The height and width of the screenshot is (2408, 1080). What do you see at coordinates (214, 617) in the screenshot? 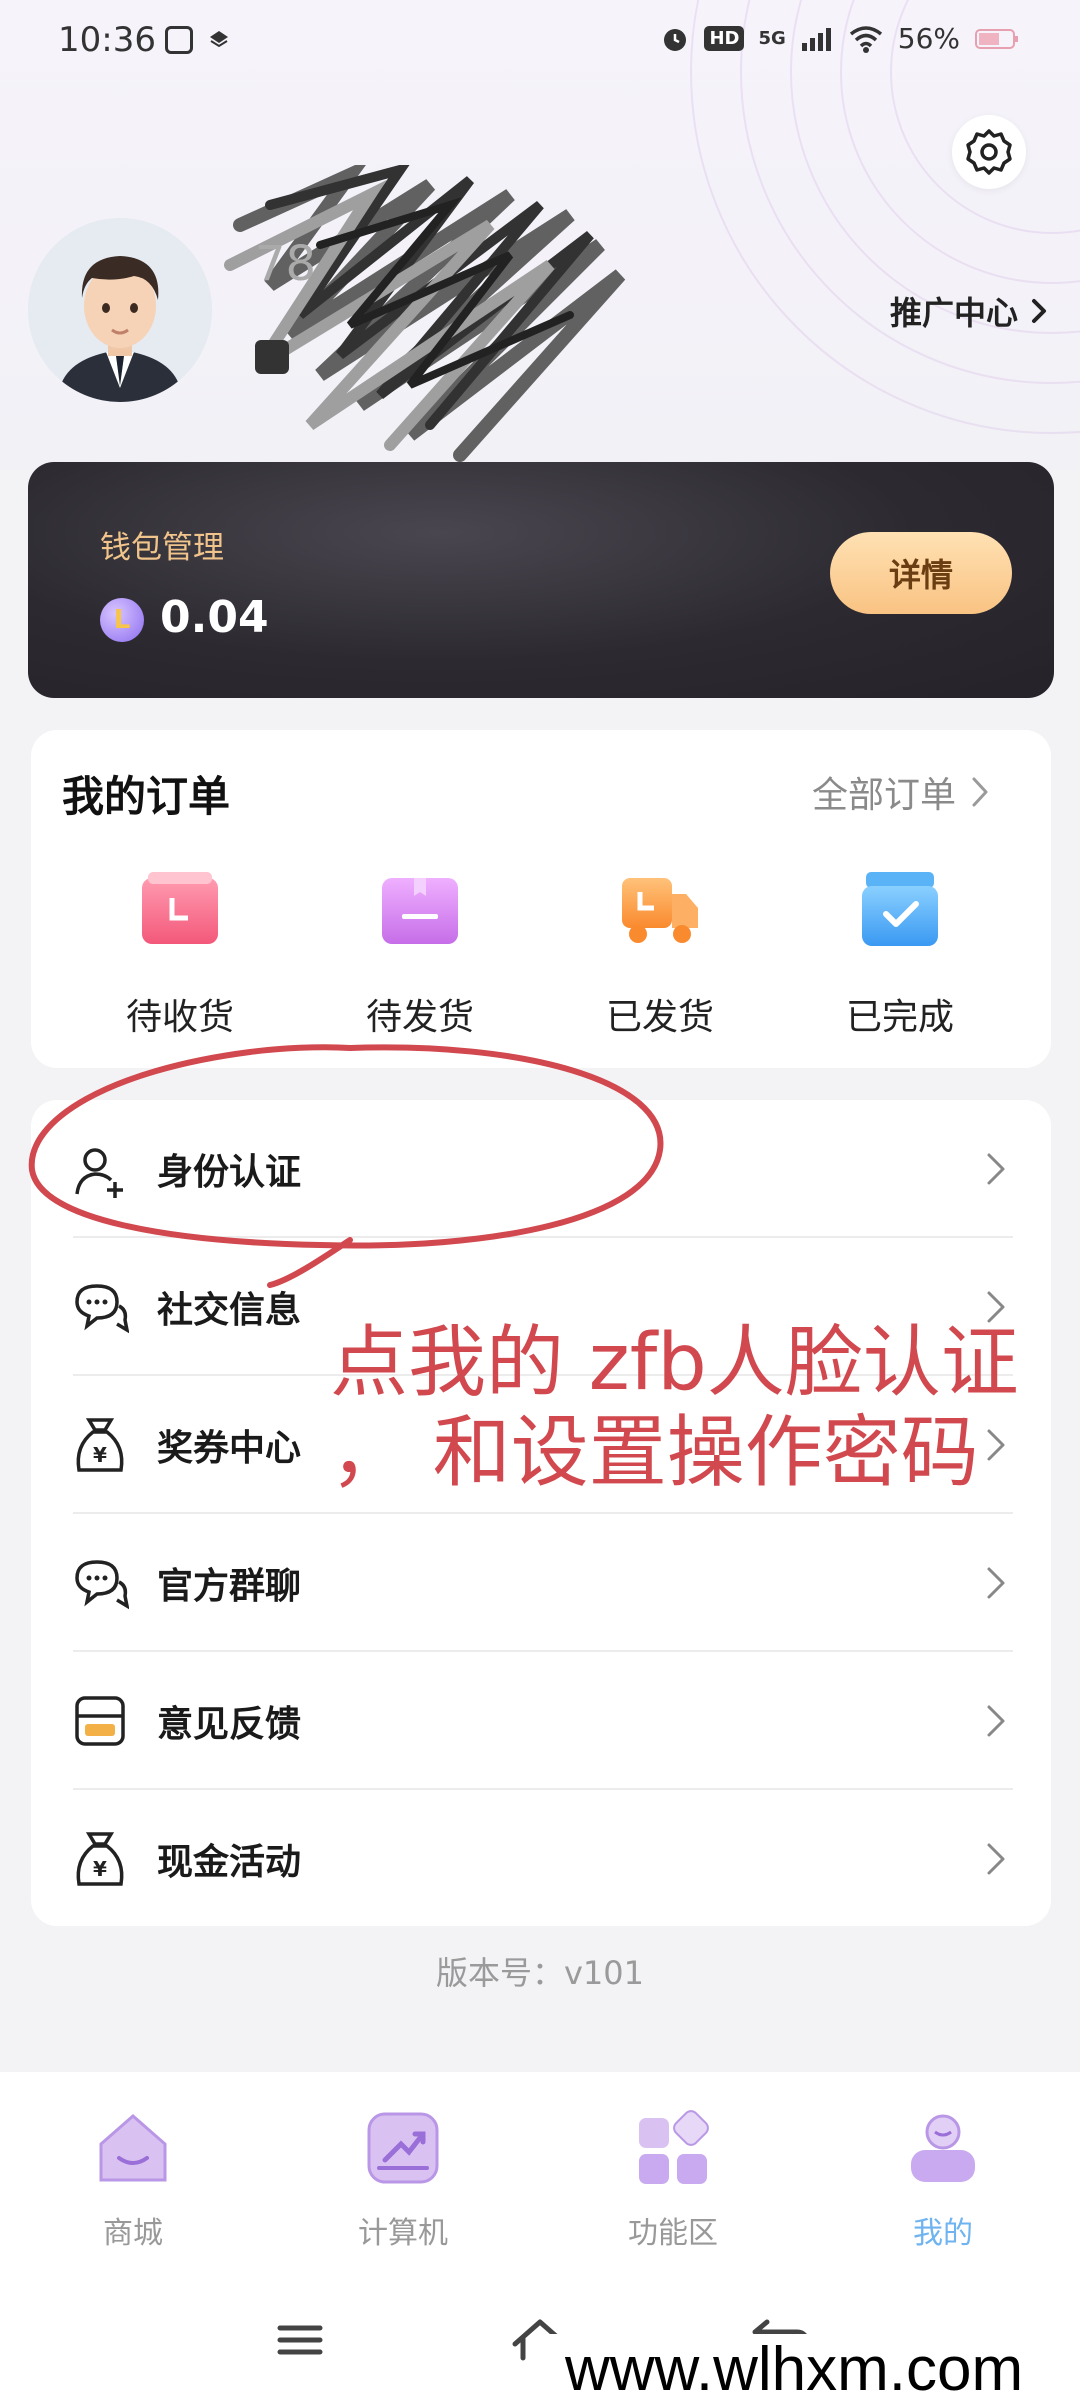
I see `wallet-balance: 0.04` at bounding box center [214, 617].